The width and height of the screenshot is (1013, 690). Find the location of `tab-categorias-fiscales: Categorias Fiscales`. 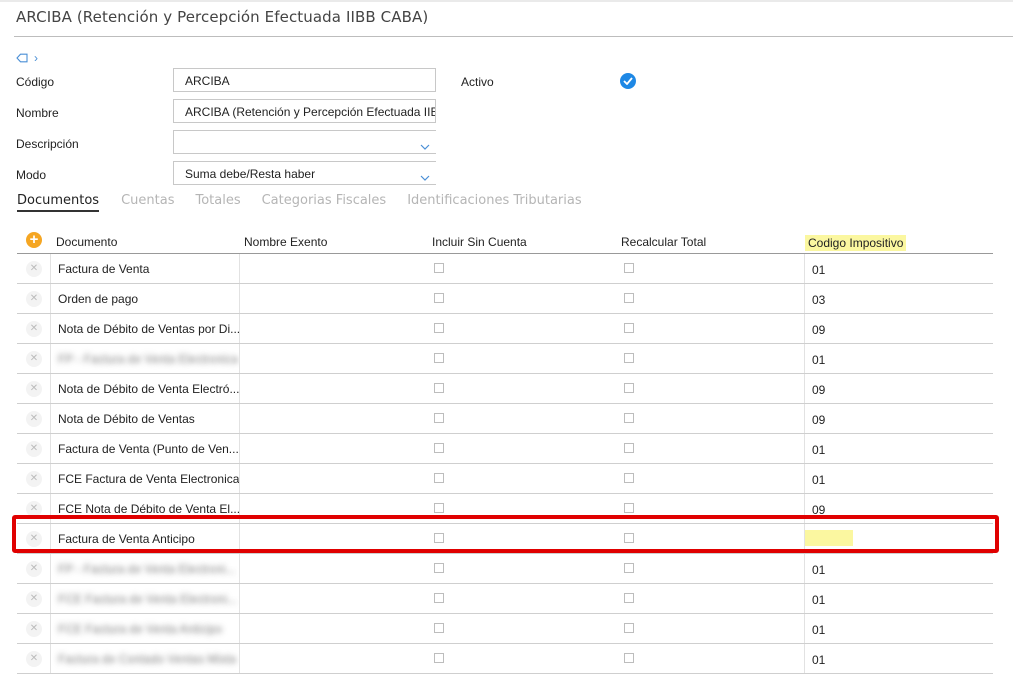

tab-categorias-fiscales: Categorias Fiscales is located at coordinates (324, 202).